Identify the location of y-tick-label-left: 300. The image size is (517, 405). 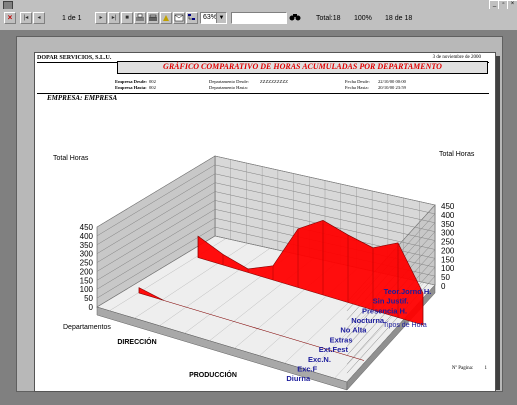
(87, 254).